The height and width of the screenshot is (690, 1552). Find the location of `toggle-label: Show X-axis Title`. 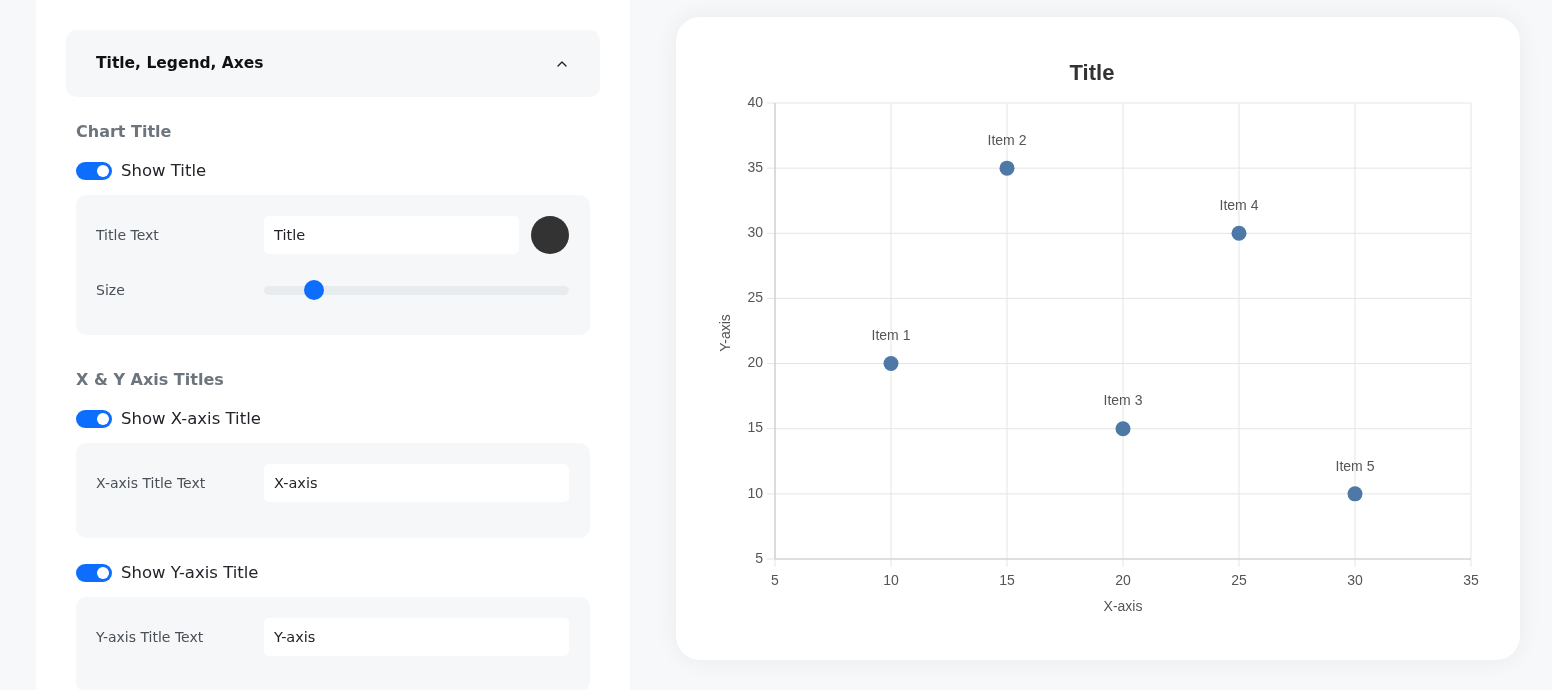

toggle-label: Show X-axis Title is located at coordinates (191, 418).